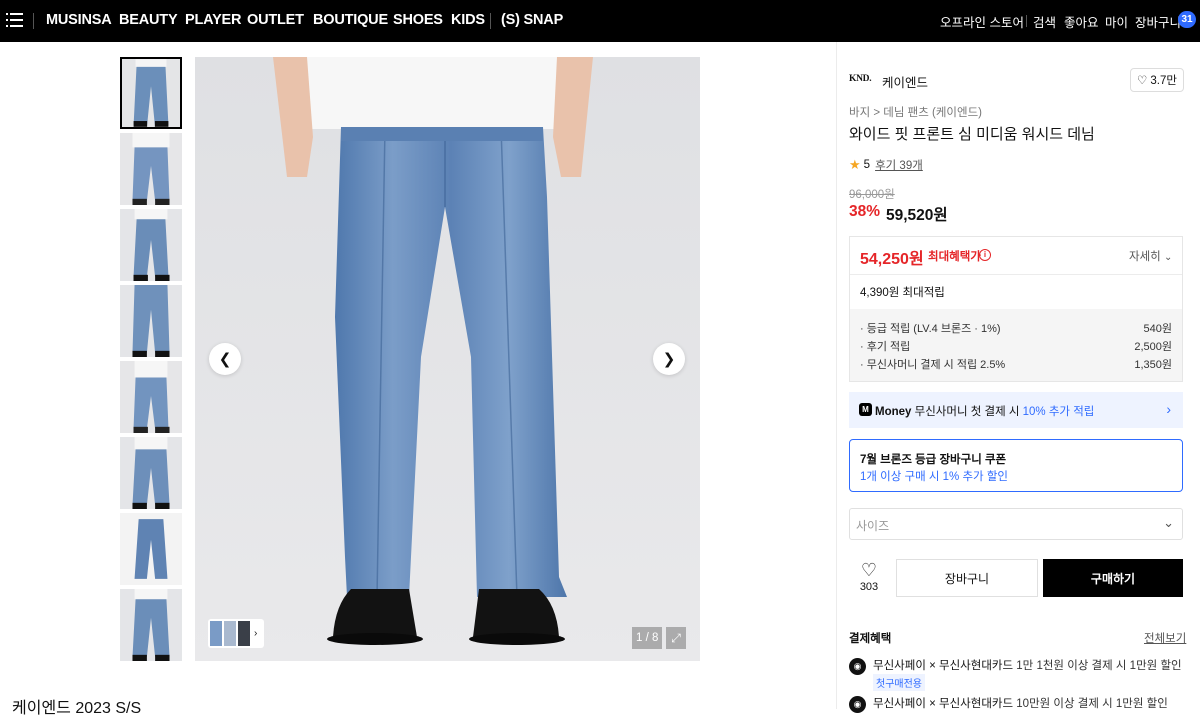 The image size is (1200, 718). I want to click on mini-thumbnail-strip: ›, so click(236, 633).